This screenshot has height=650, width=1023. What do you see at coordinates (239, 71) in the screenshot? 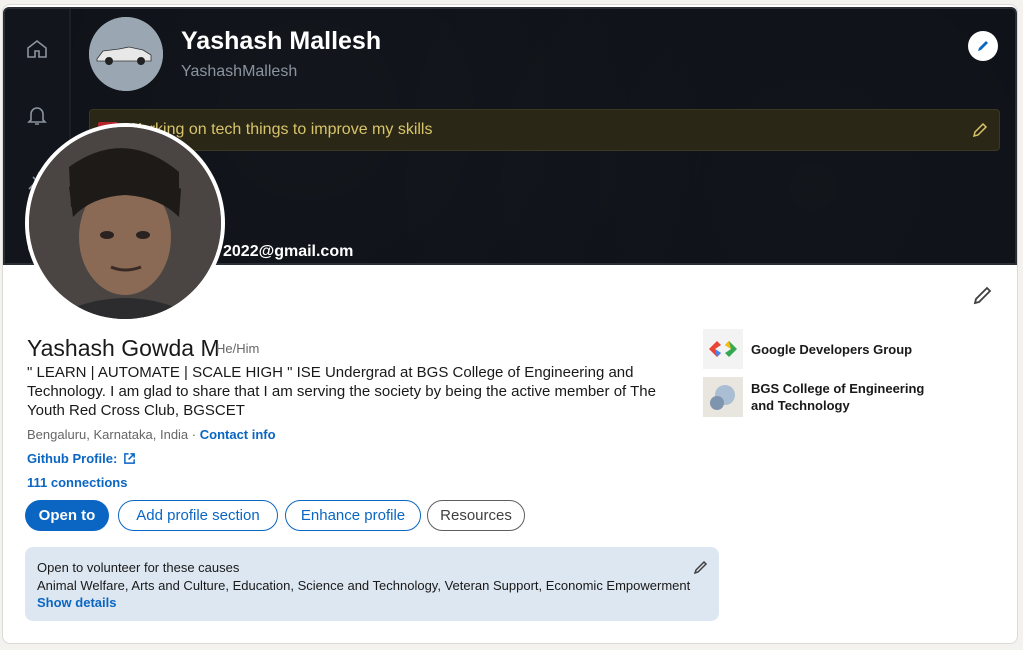
I see `github-username: YashashMallesh` at bounding box center [239, 71].